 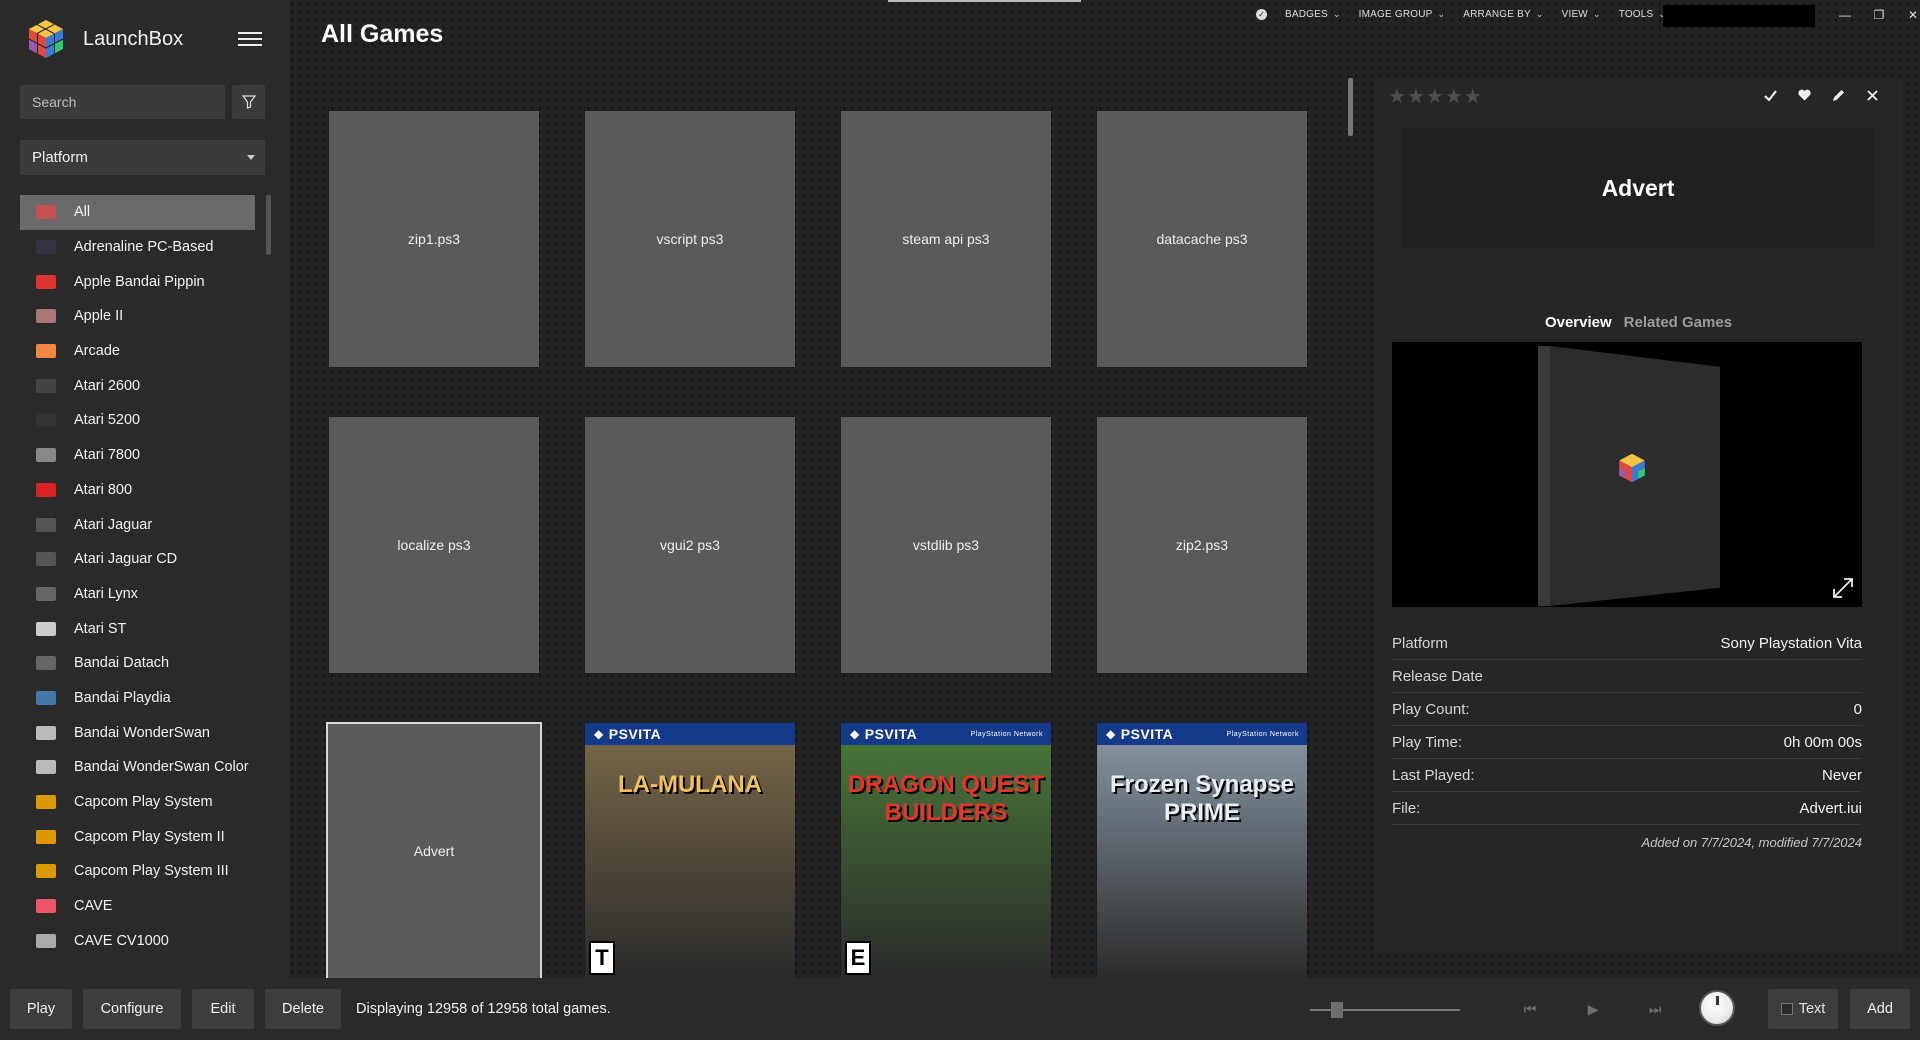 What do you see at coordinates (1337, 1010) in the screenshot?
I see `zoom-slider-thumb` at bounding box center [1337, 1010].